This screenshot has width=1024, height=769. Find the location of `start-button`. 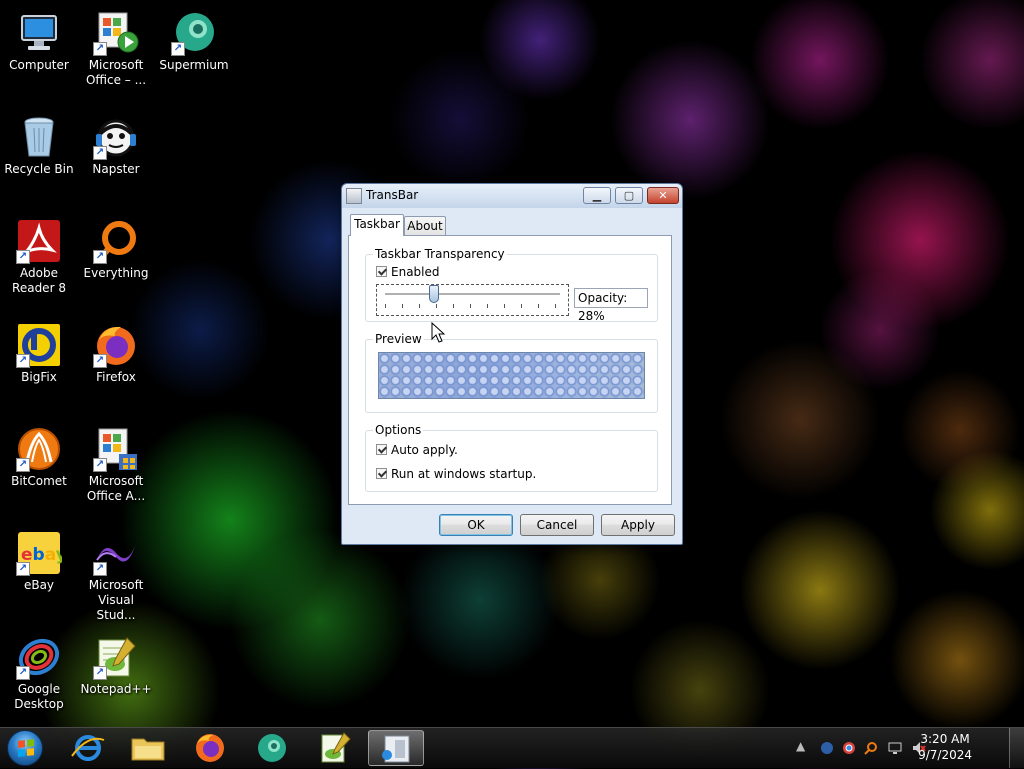

start-button is located at coordinates (25, 748).